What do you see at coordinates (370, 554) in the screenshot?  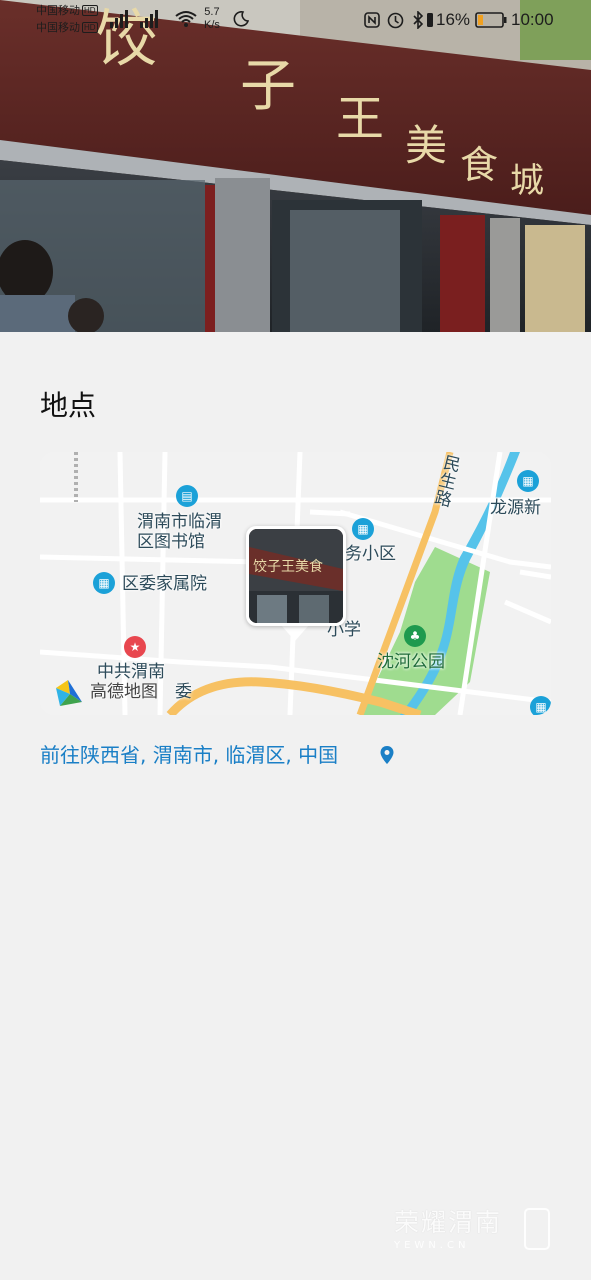 I see `map-label-residence: 务小区` at bounding box center [370, 554].